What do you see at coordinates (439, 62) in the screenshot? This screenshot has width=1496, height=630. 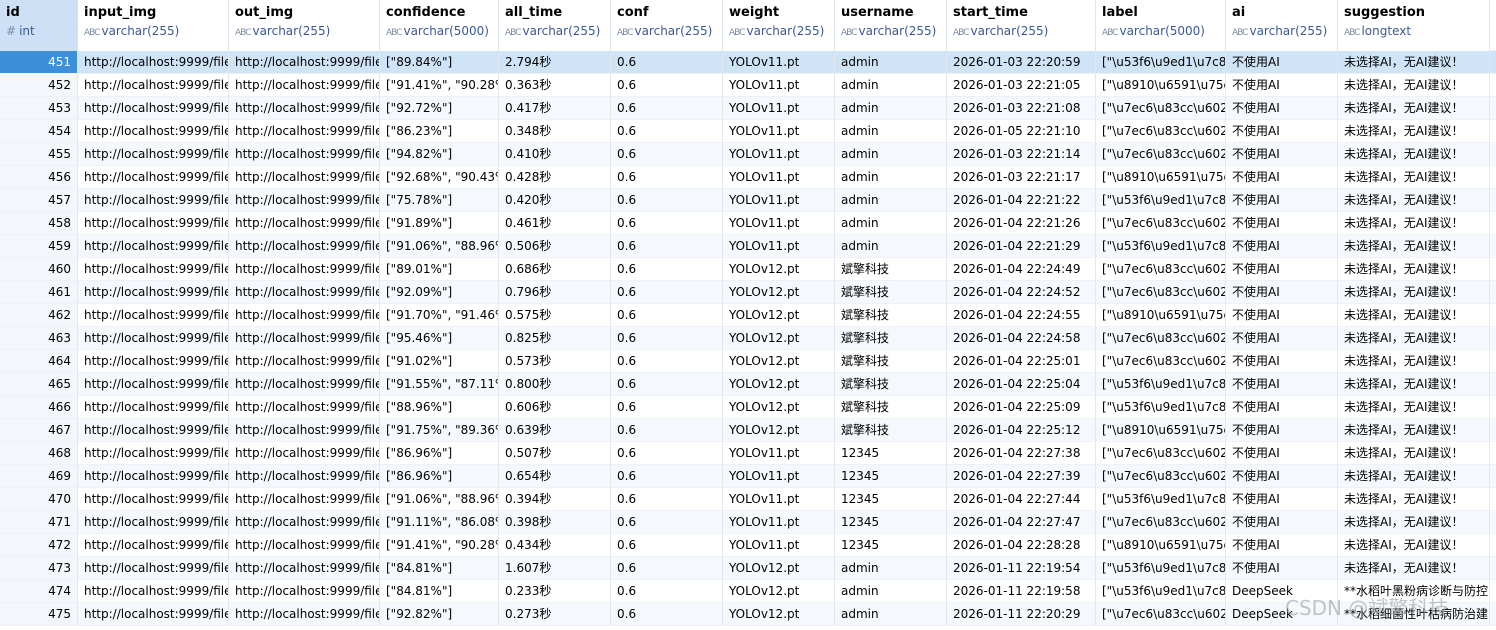 I see `cell-confidence: ["89.84%"]` at bounding box center [439, 62].